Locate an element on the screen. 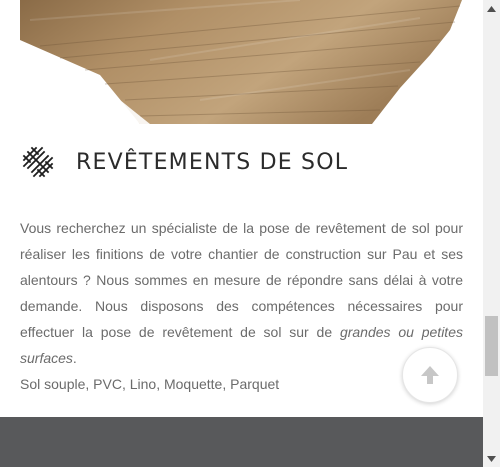  scrollbar-thumb is located at coordinates (491, 346).